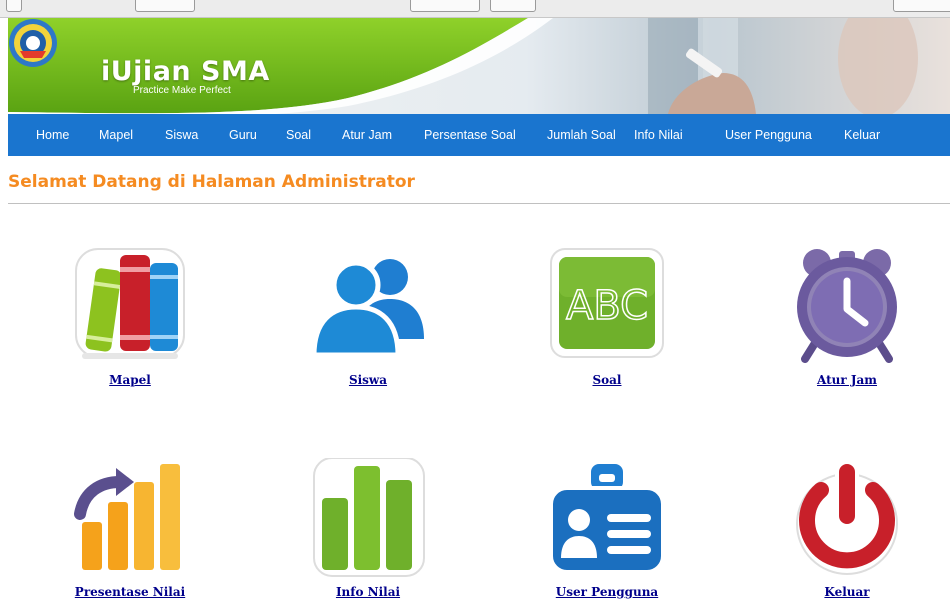 The image size is (950, 599). Describe the element at coordinates (607, 380) in the screenshot. I see `tile-label-soal: Soal` at that location.